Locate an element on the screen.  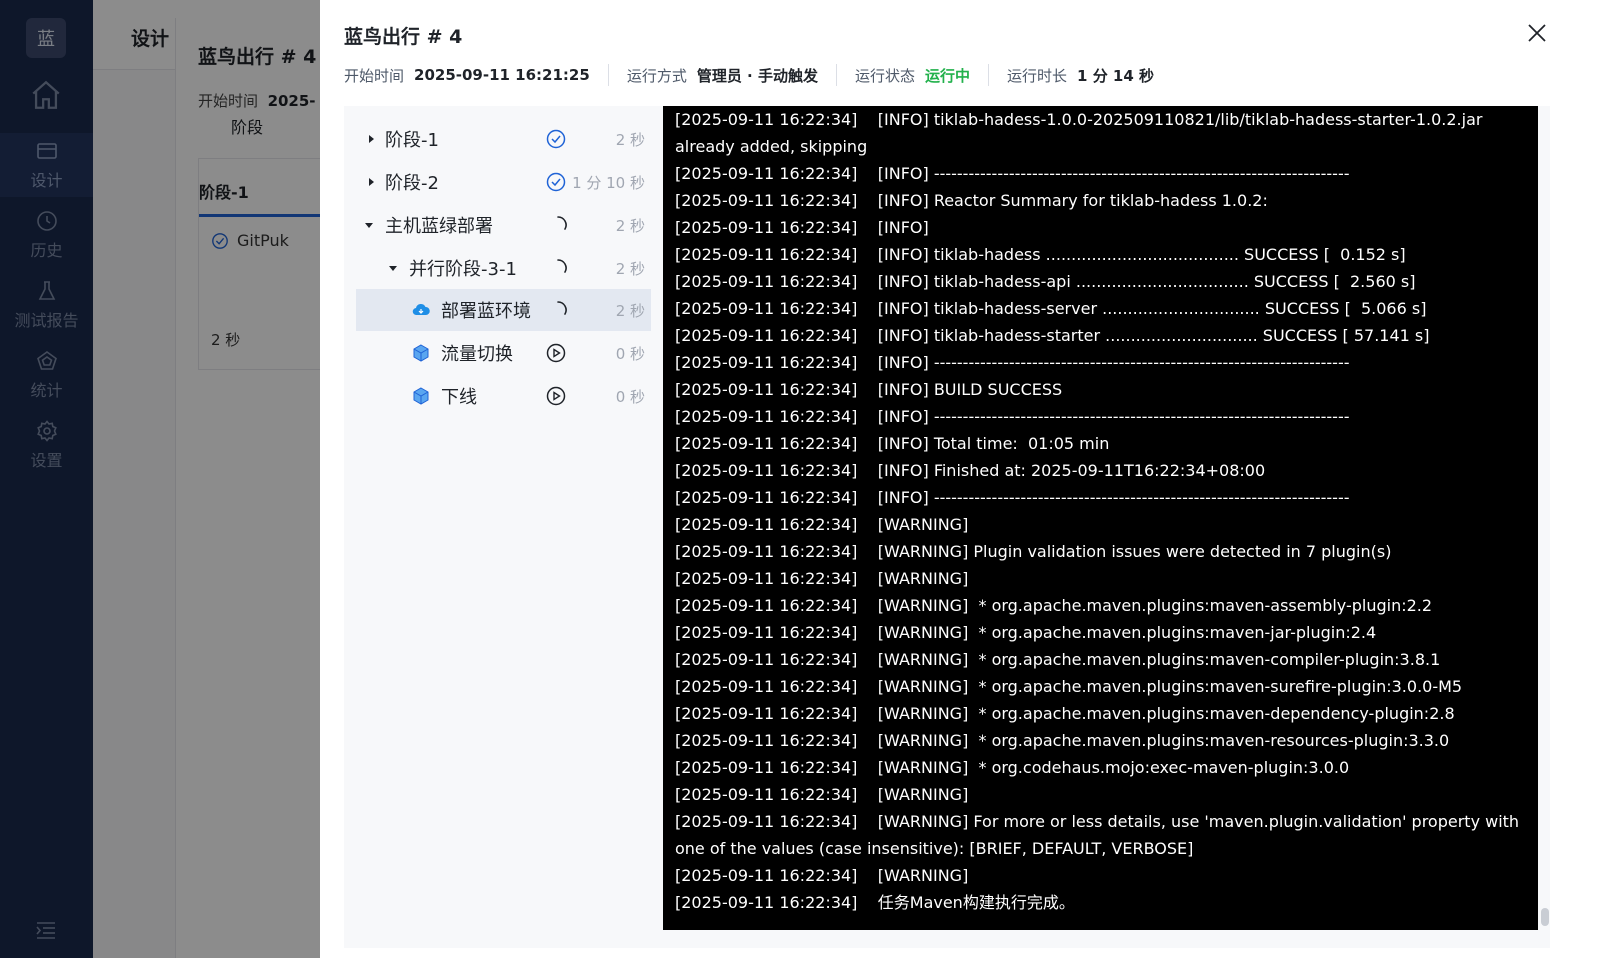
tree-item-label: 部署蓝环境 is located at coordinates (486, 311).